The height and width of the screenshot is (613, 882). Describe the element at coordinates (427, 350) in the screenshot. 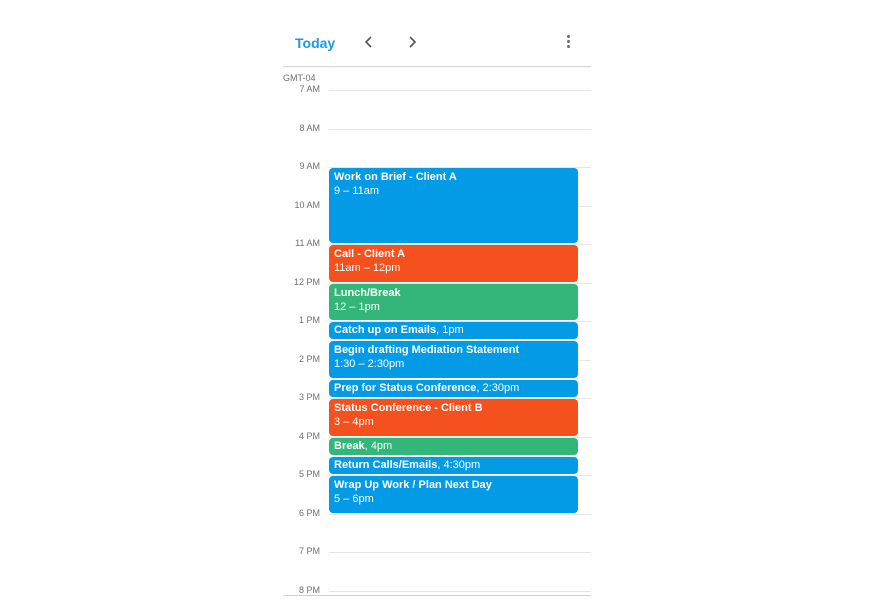

I see `event-title: Begin drafting Mediation Statement` at that location.